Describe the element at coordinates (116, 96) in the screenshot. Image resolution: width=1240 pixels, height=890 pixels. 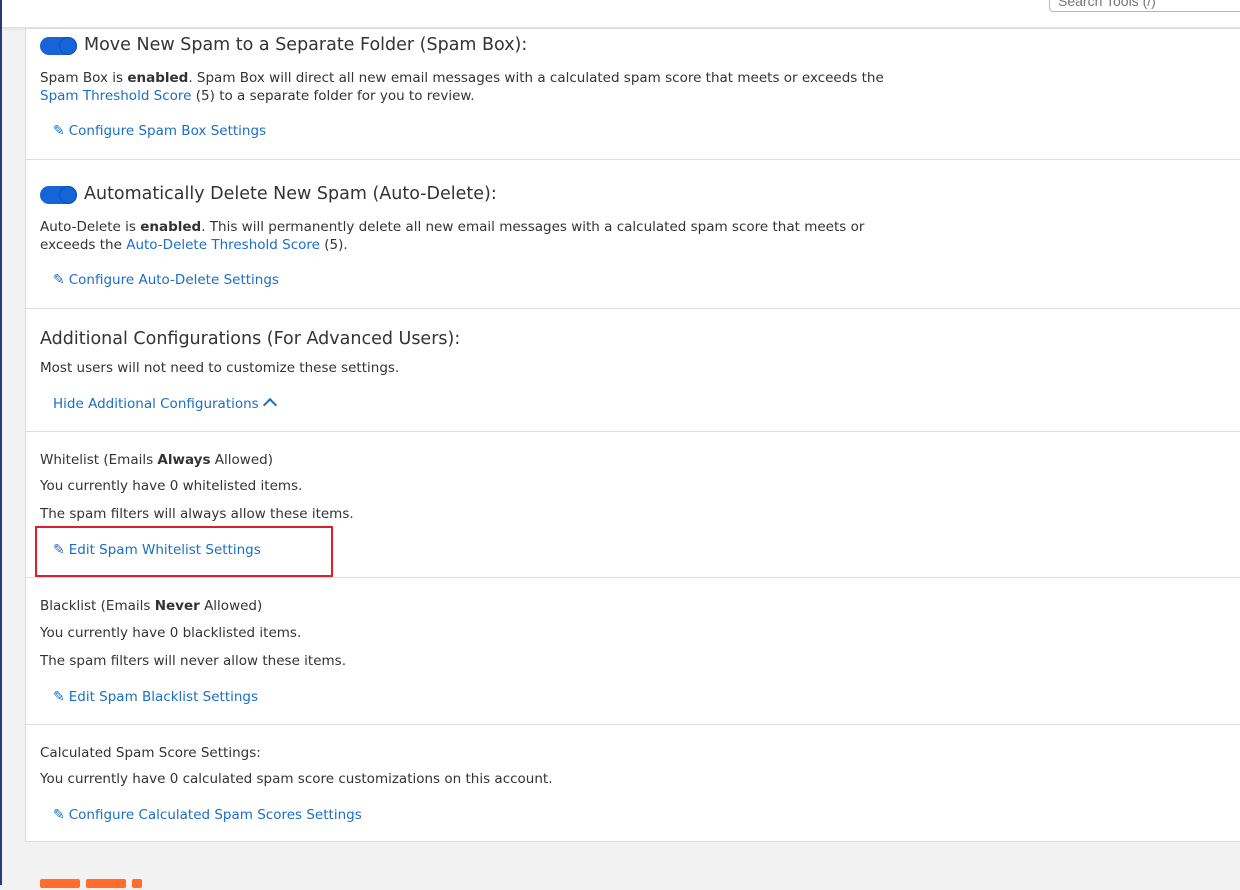
I see `spam-threshold-score-link: Spam Threshold Score` at that location.